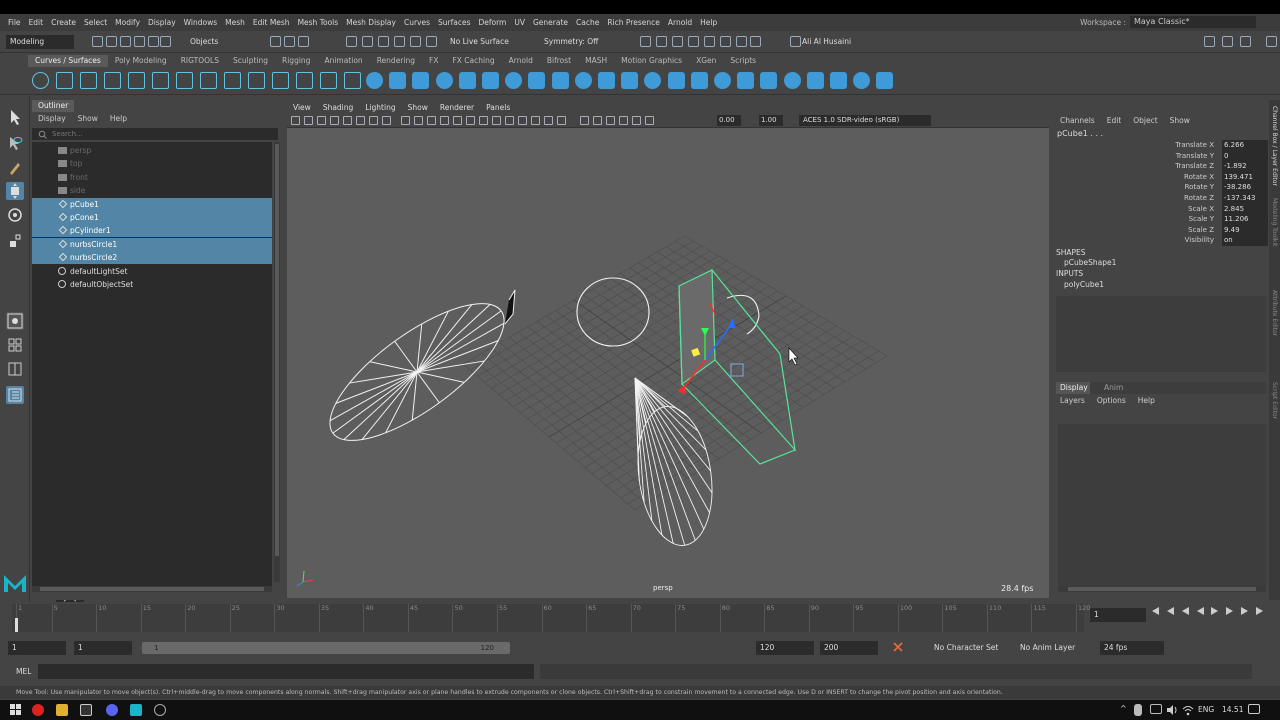 The height and width of the screenshot is (720, 1280). Describe the element at coordinates (52, 118) in the screenshot. I see `outliner-menu-display: Display` at that location.